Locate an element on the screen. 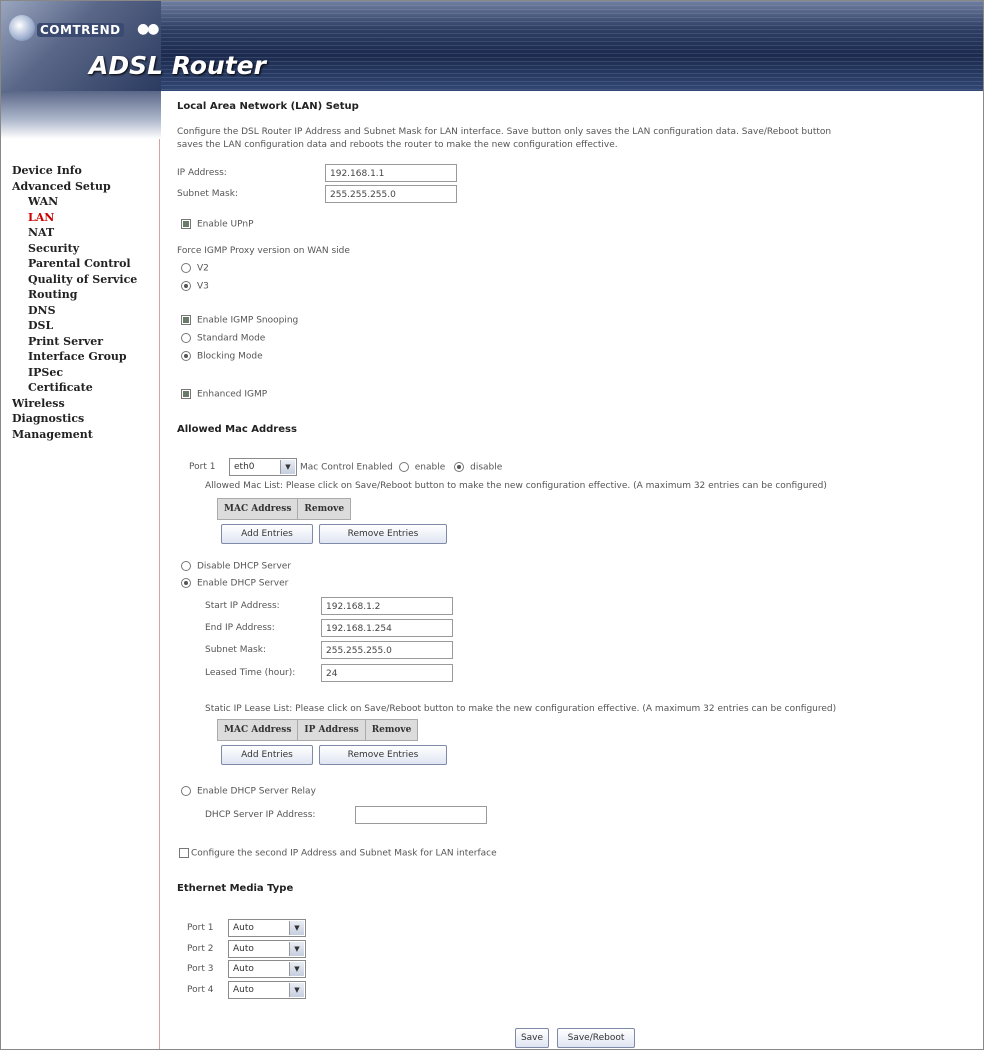 This screenshot has height=1050, width=984. enable-upnp-checkbox is located at coordinates (186, 224).